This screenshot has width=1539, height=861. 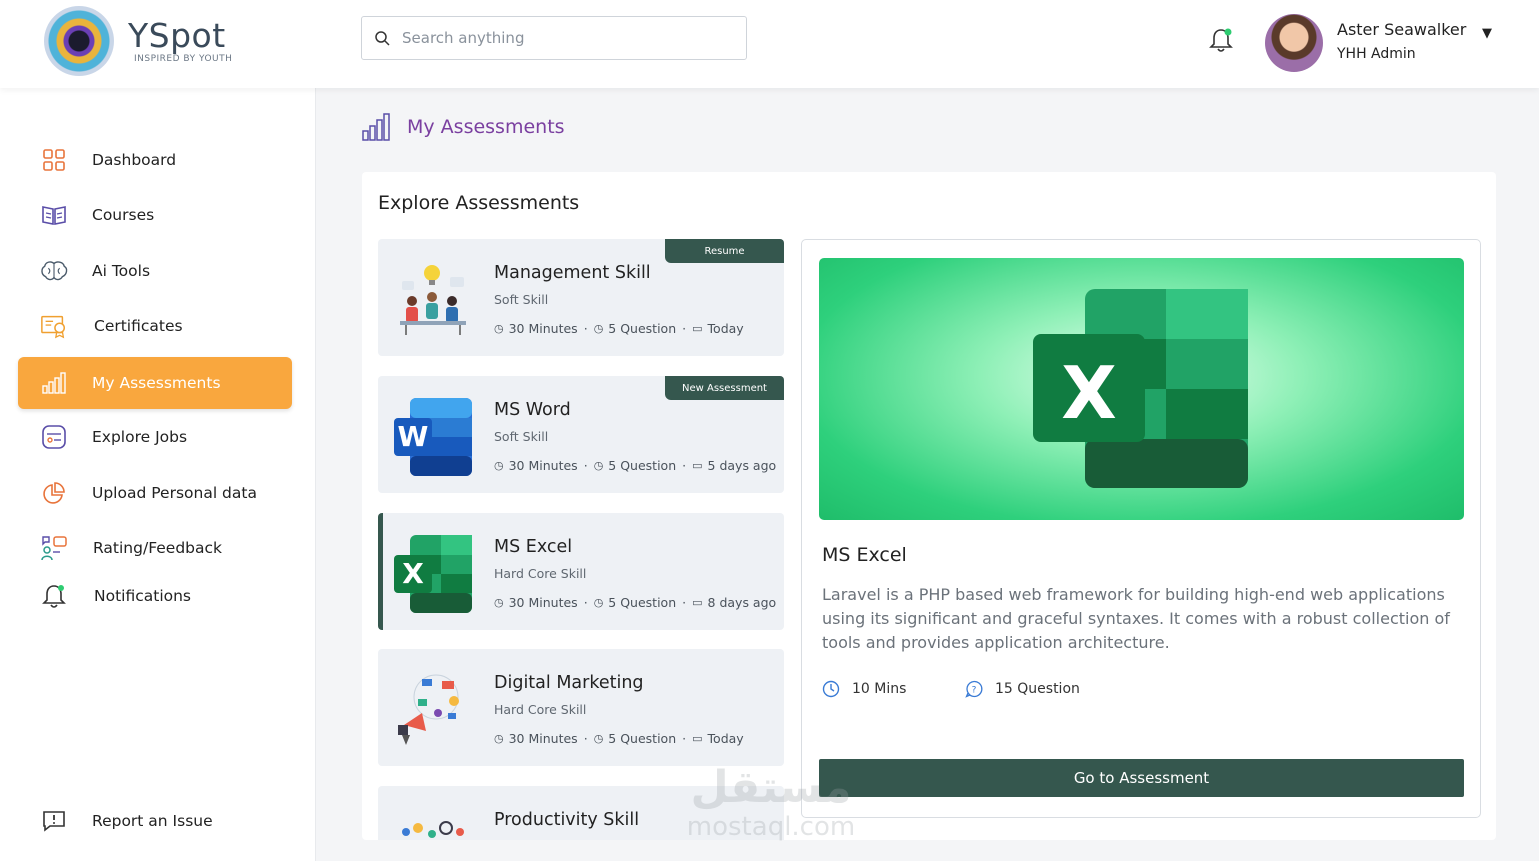 What do you see at coordinates (155, 437) in the screenshot?
I see `sidebar-item-explore-jobs: Explore Jobs` at bounding box center [155, 437].